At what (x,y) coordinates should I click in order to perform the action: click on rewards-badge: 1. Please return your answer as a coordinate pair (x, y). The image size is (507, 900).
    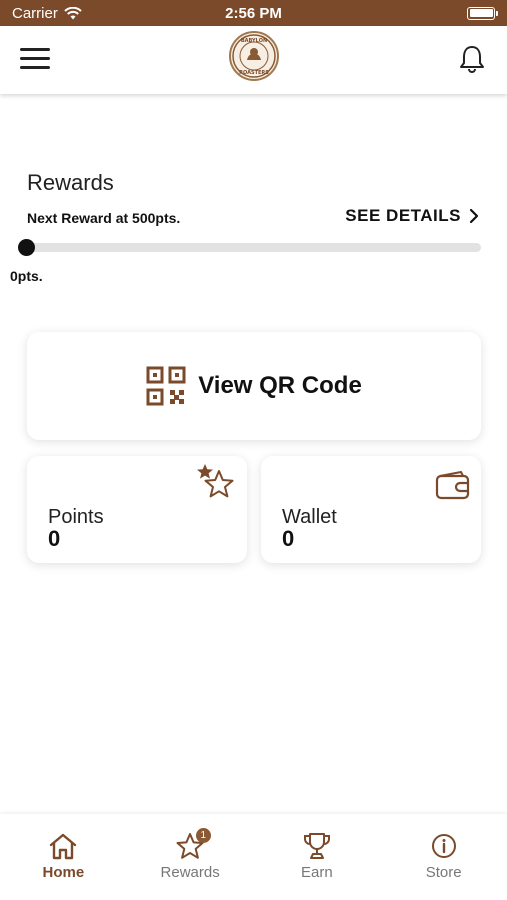
    Looking at the image, I should click on (203, 835).